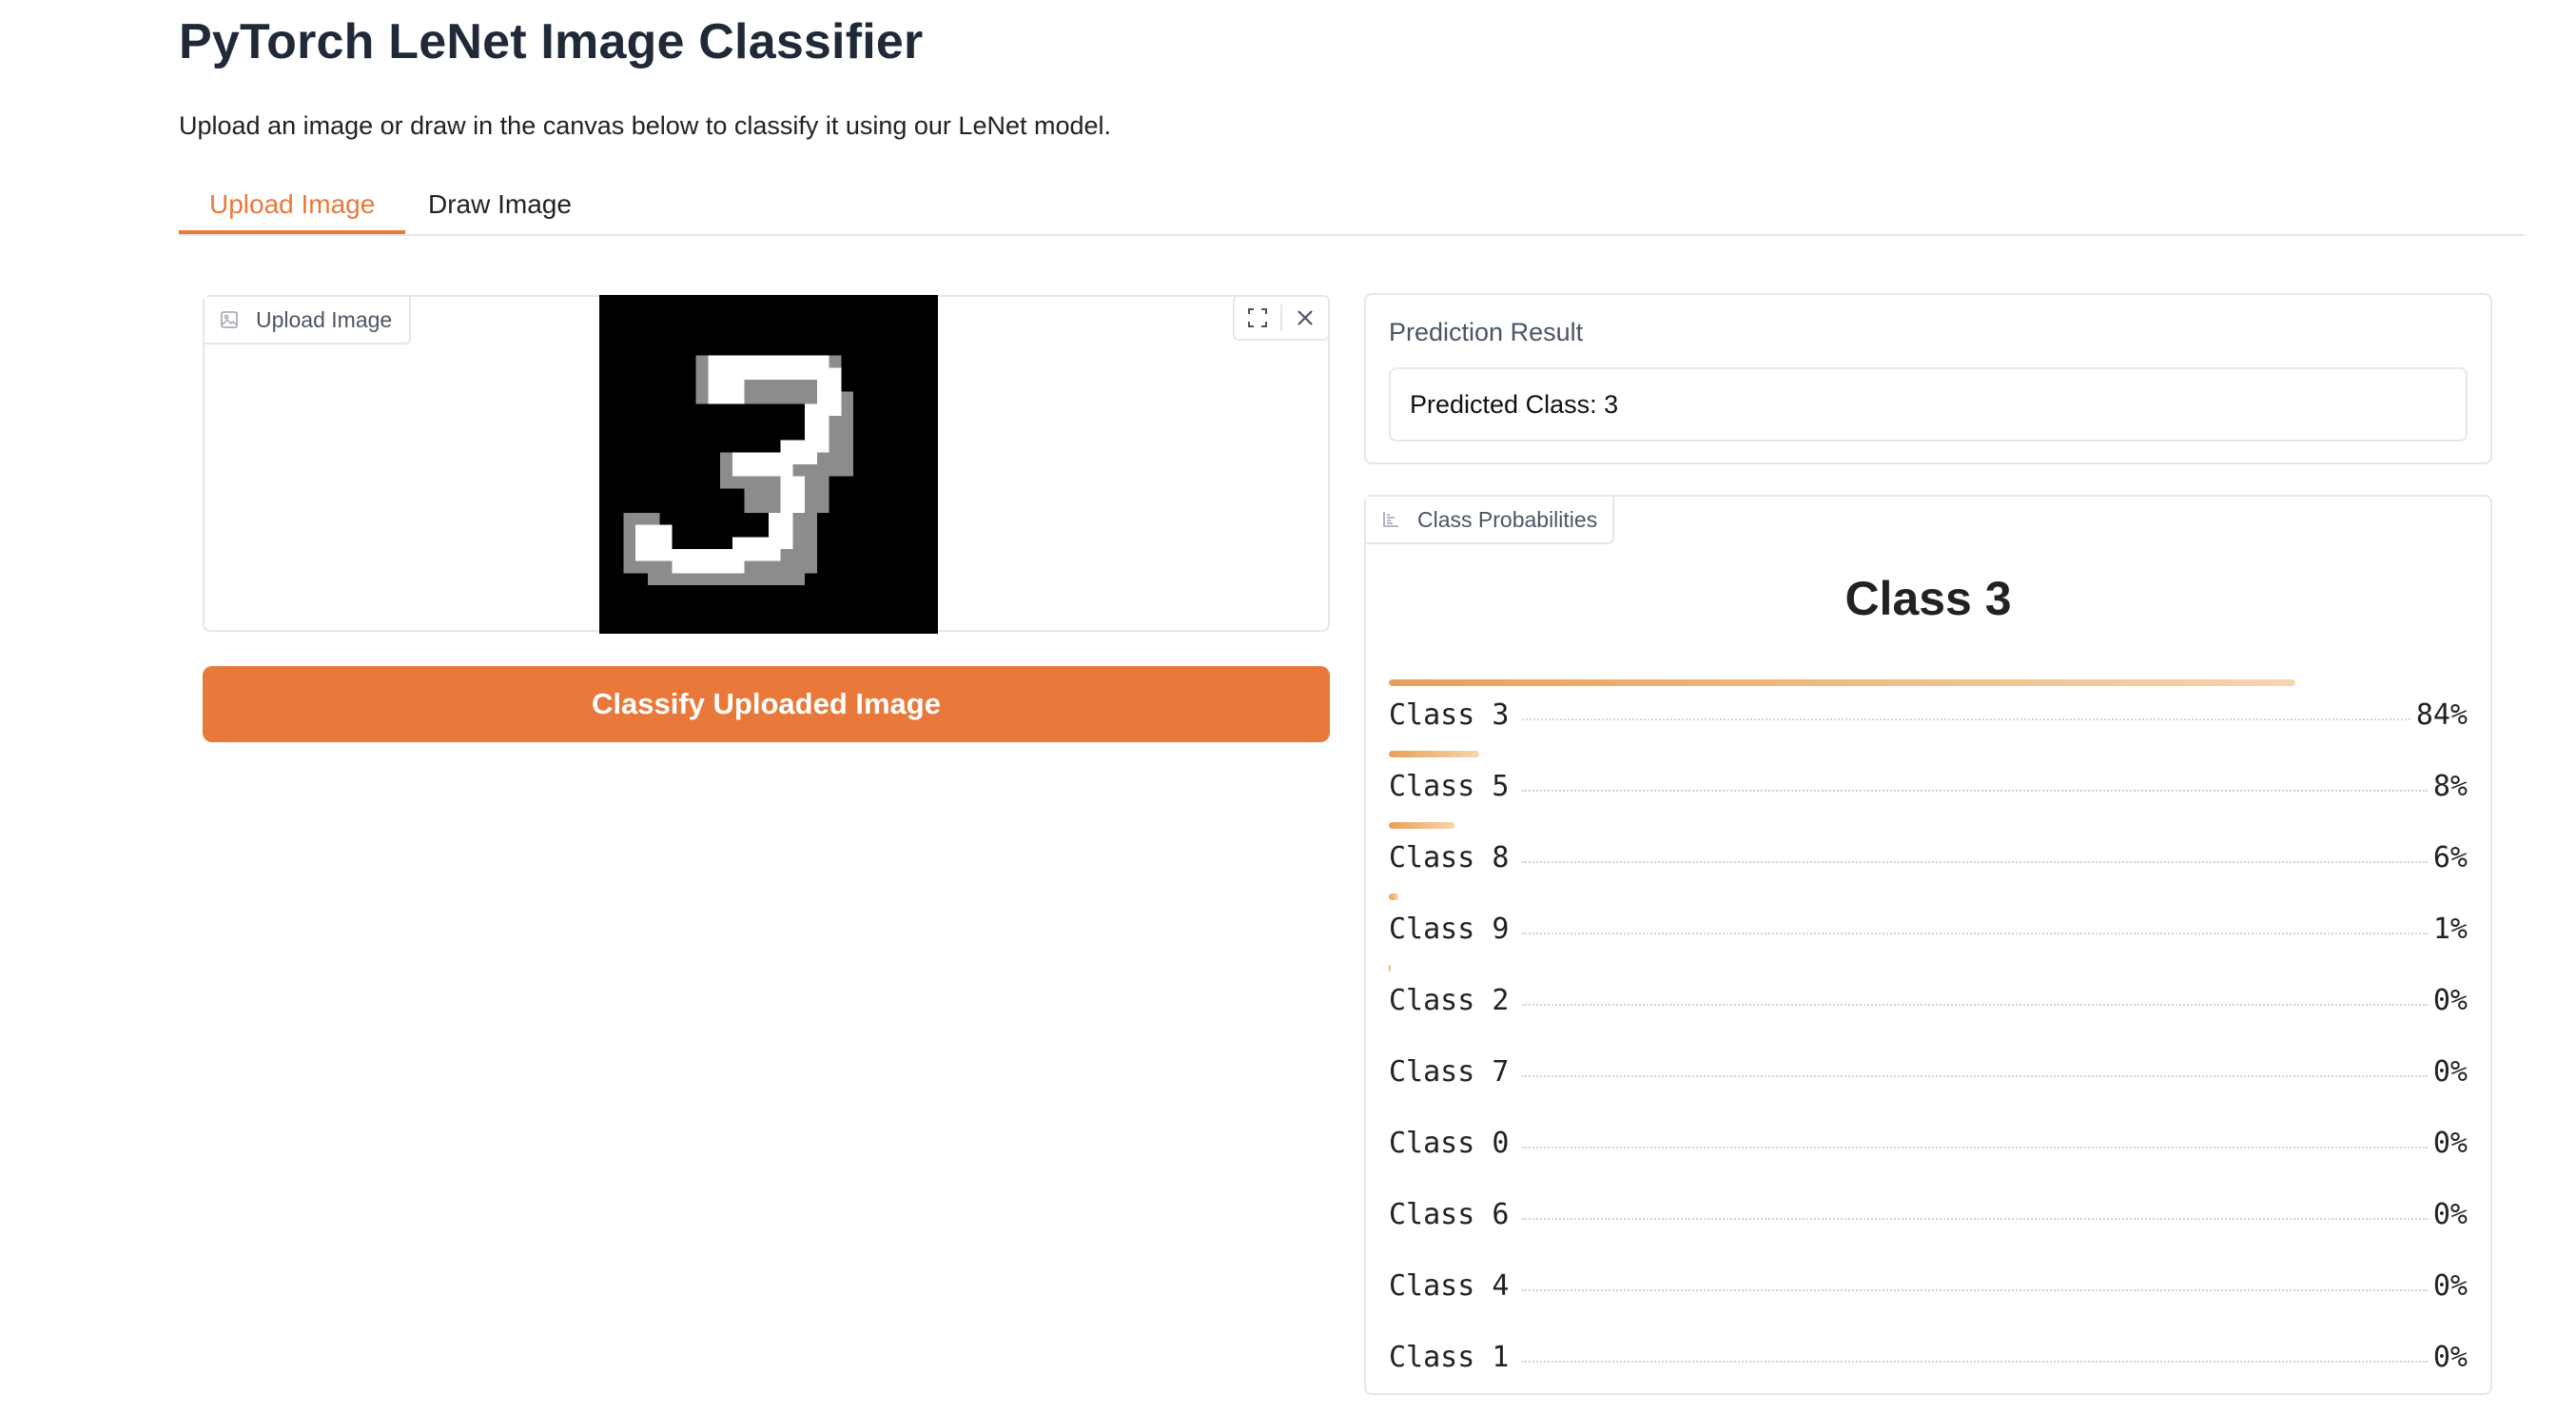  I want to click on probability-class-label: Class 4, so click(1450, 1286).